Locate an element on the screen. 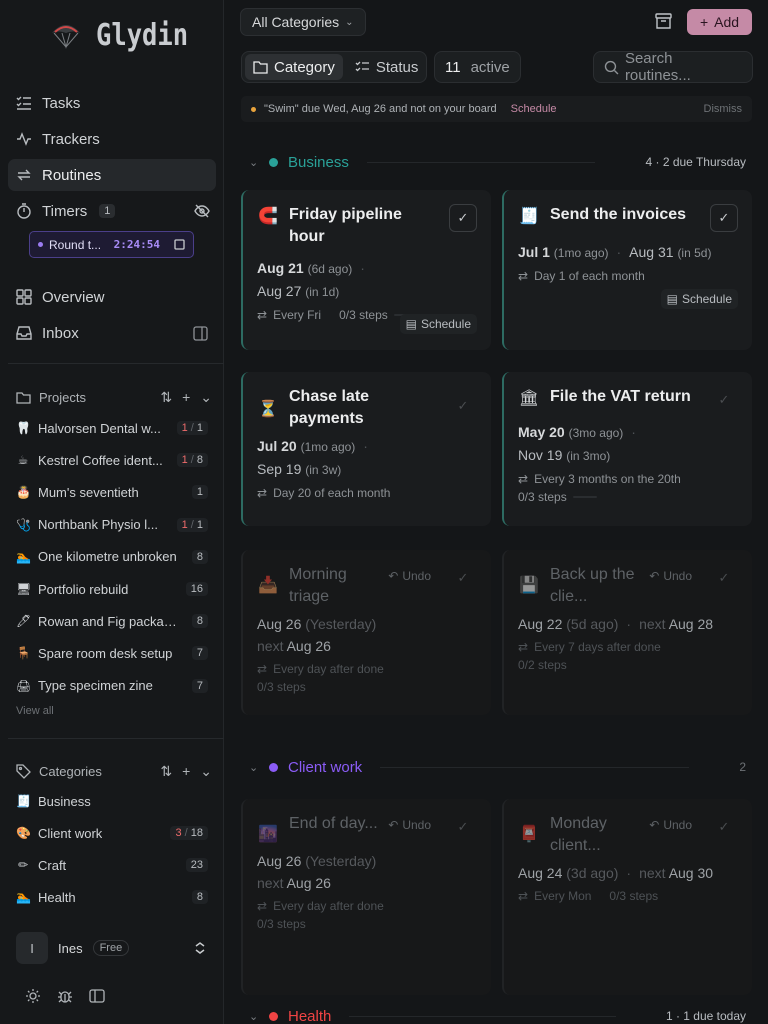 Image resolution: width=768 pixels, height=1024 pixels. plus-icon: + is located at coordinates (704, 22).